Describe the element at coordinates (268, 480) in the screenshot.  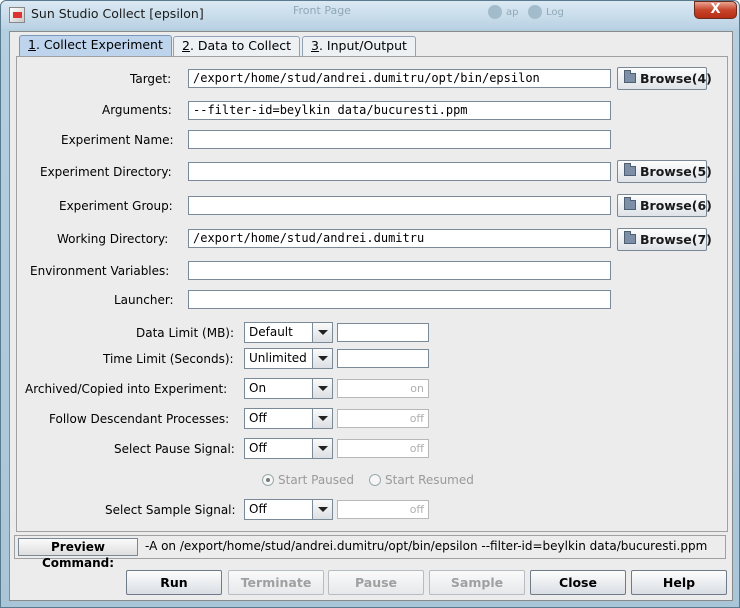
I see `radio-selected-icon` at that location.